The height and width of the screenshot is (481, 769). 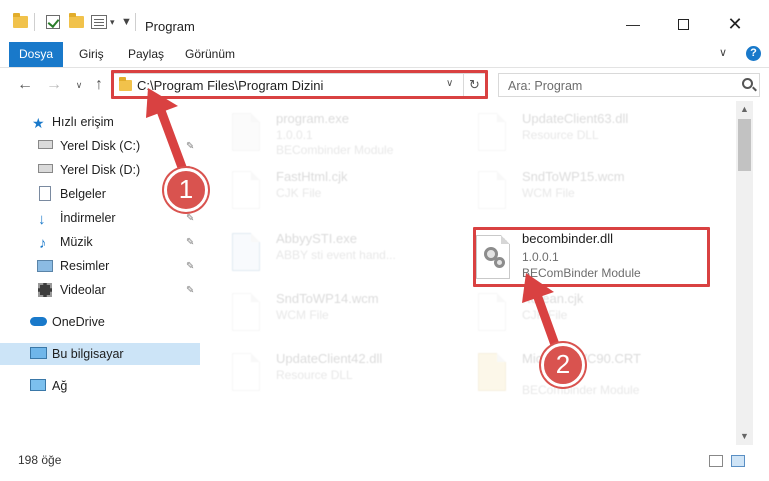 What do you see at coordinates (60, 386) in the screenshot?
I see `sidebar-item-label: Ağ` at bounding box center [60, 386].